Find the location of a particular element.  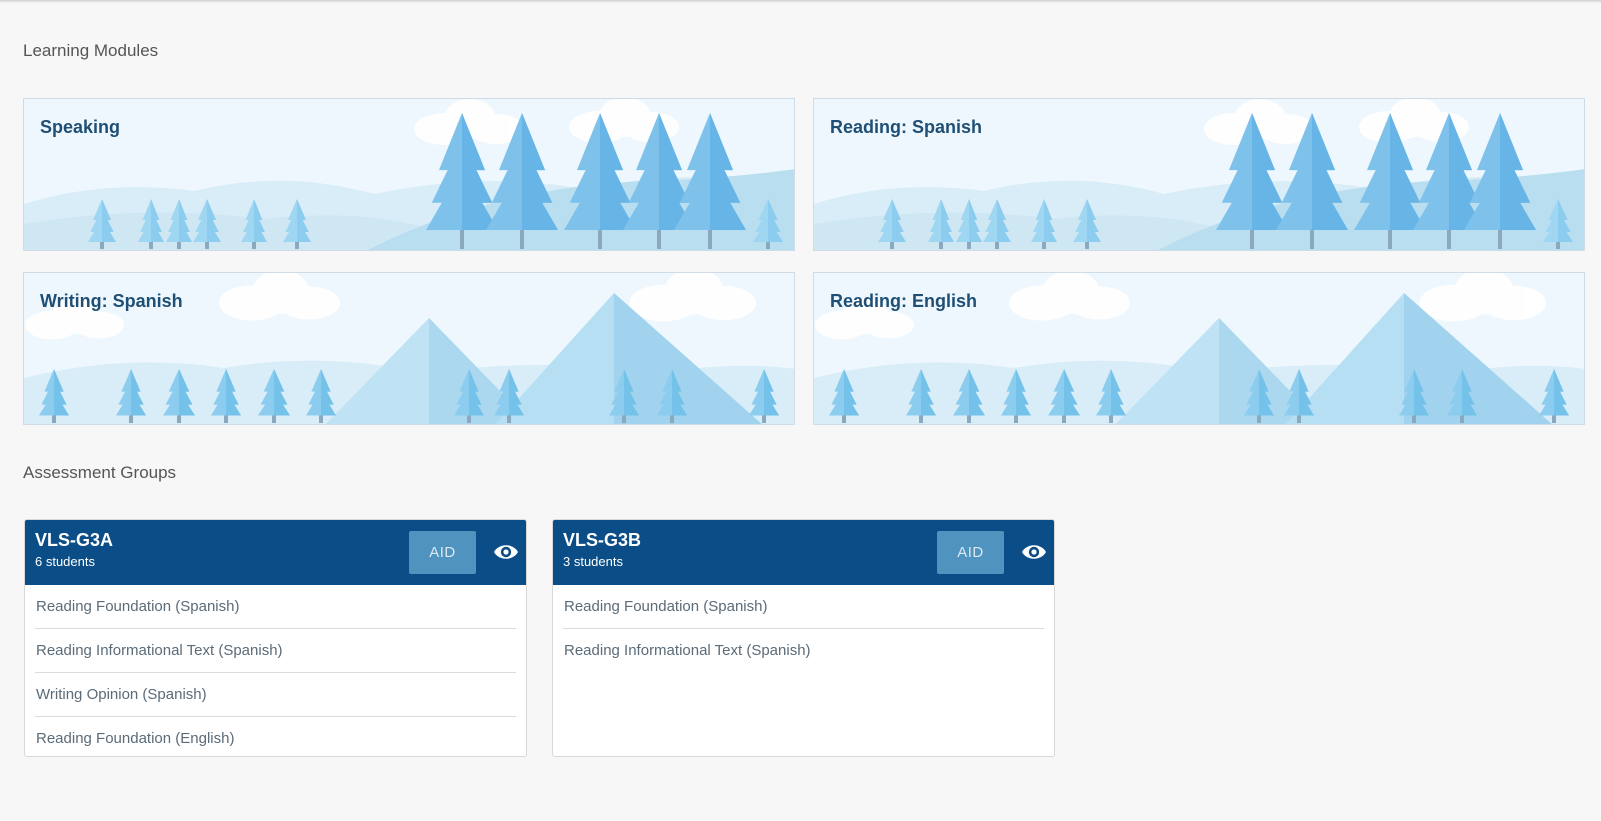

group-name: VLS-G3A is located at coordinates (74, 540).